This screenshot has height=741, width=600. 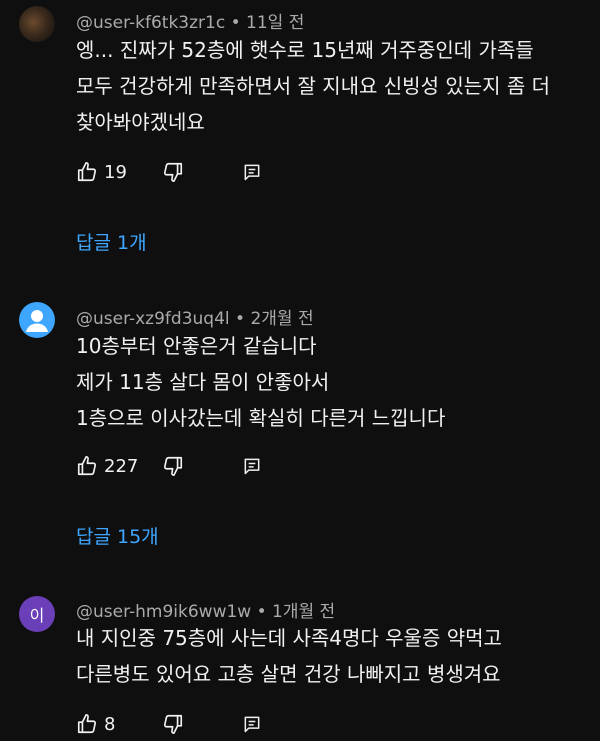 I want to click on comment-actions: 19, so click(x=168, y=172).